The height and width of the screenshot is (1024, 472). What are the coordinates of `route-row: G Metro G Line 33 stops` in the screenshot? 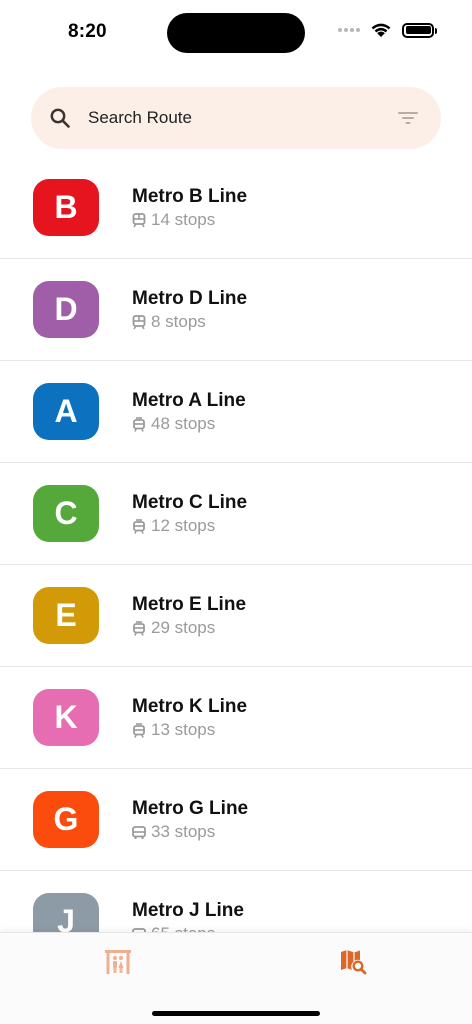 It's located at (236, 820).